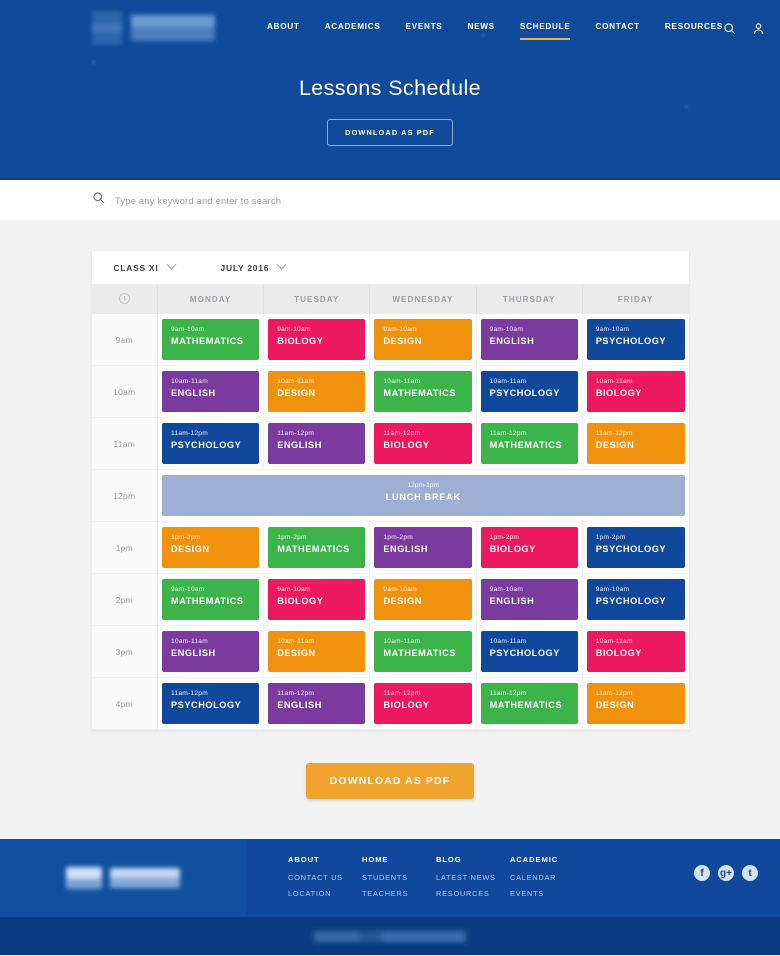 The image size is (780, 956). What do you see at coordinates (750, 873) in the screenshot?
I see `twitter-icon: t` at bounding box center [750, 873].